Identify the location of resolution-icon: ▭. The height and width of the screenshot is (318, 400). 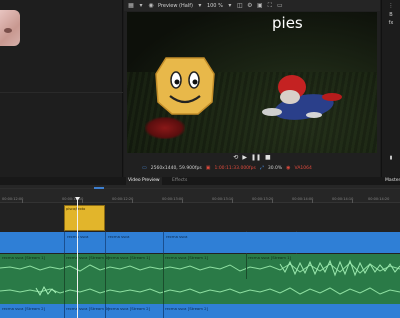
(144, 168).